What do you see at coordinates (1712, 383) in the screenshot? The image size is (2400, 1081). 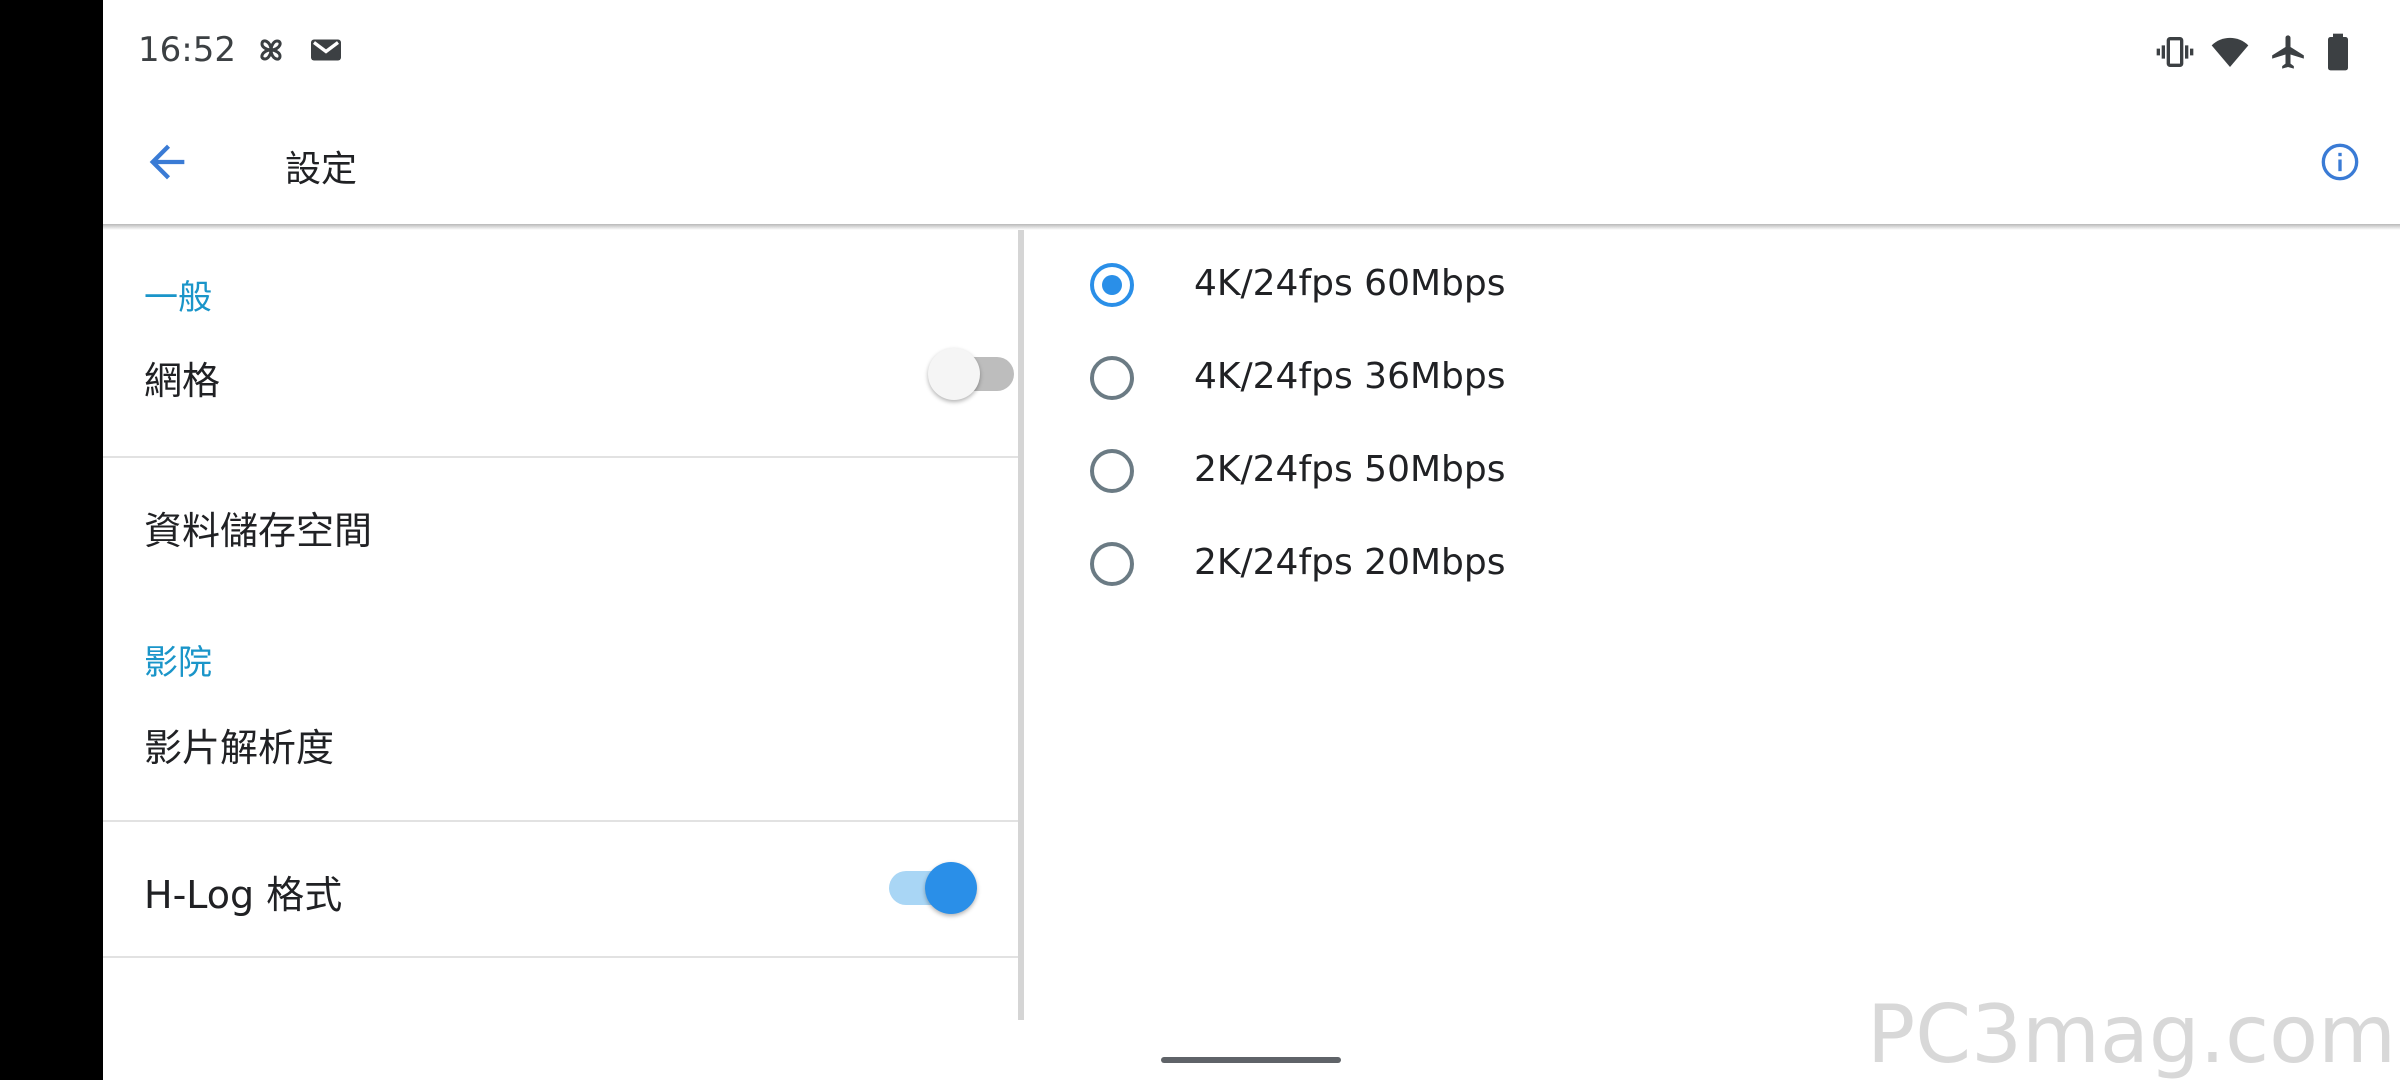 I see `resolution-option: 4K/24fps 36Mbps` at bounding box center [1712, 383].